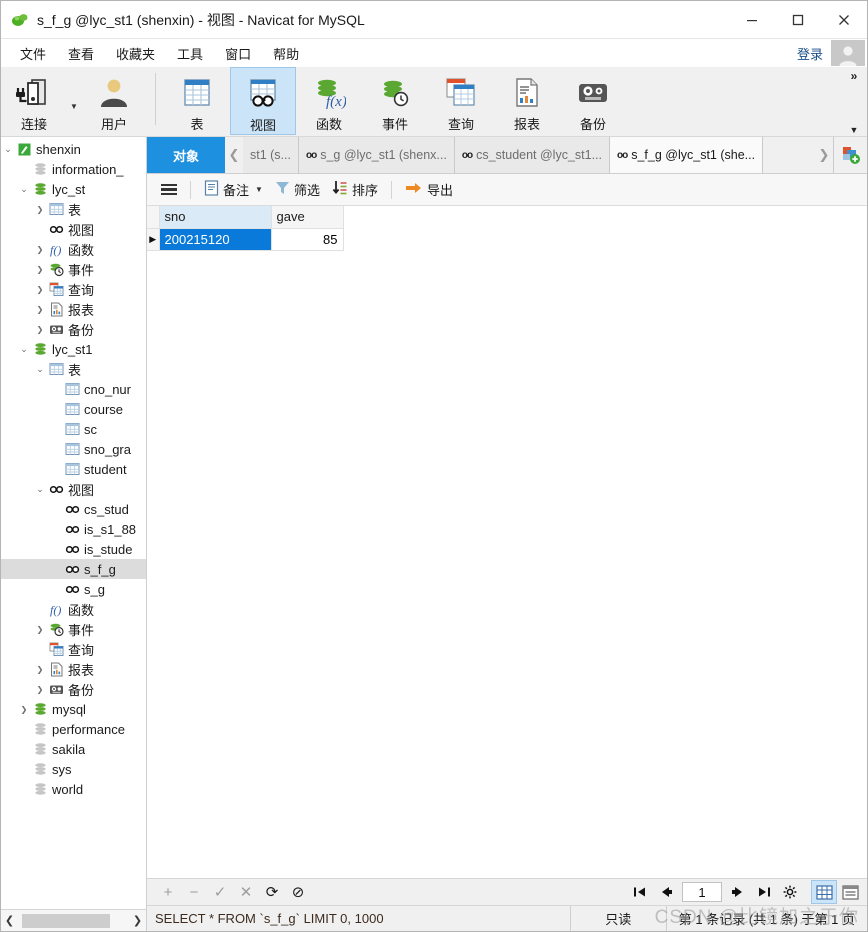 This screenshot has height=932, width=868. What do you see at coordinates (790, 892) in the screenshot?
I see `gear-icon` at bounding box center [790, 892].